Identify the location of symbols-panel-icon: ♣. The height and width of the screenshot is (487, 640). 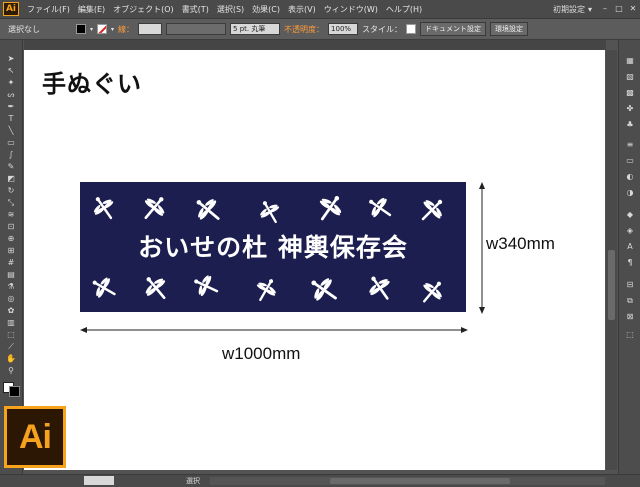
(630, 125).